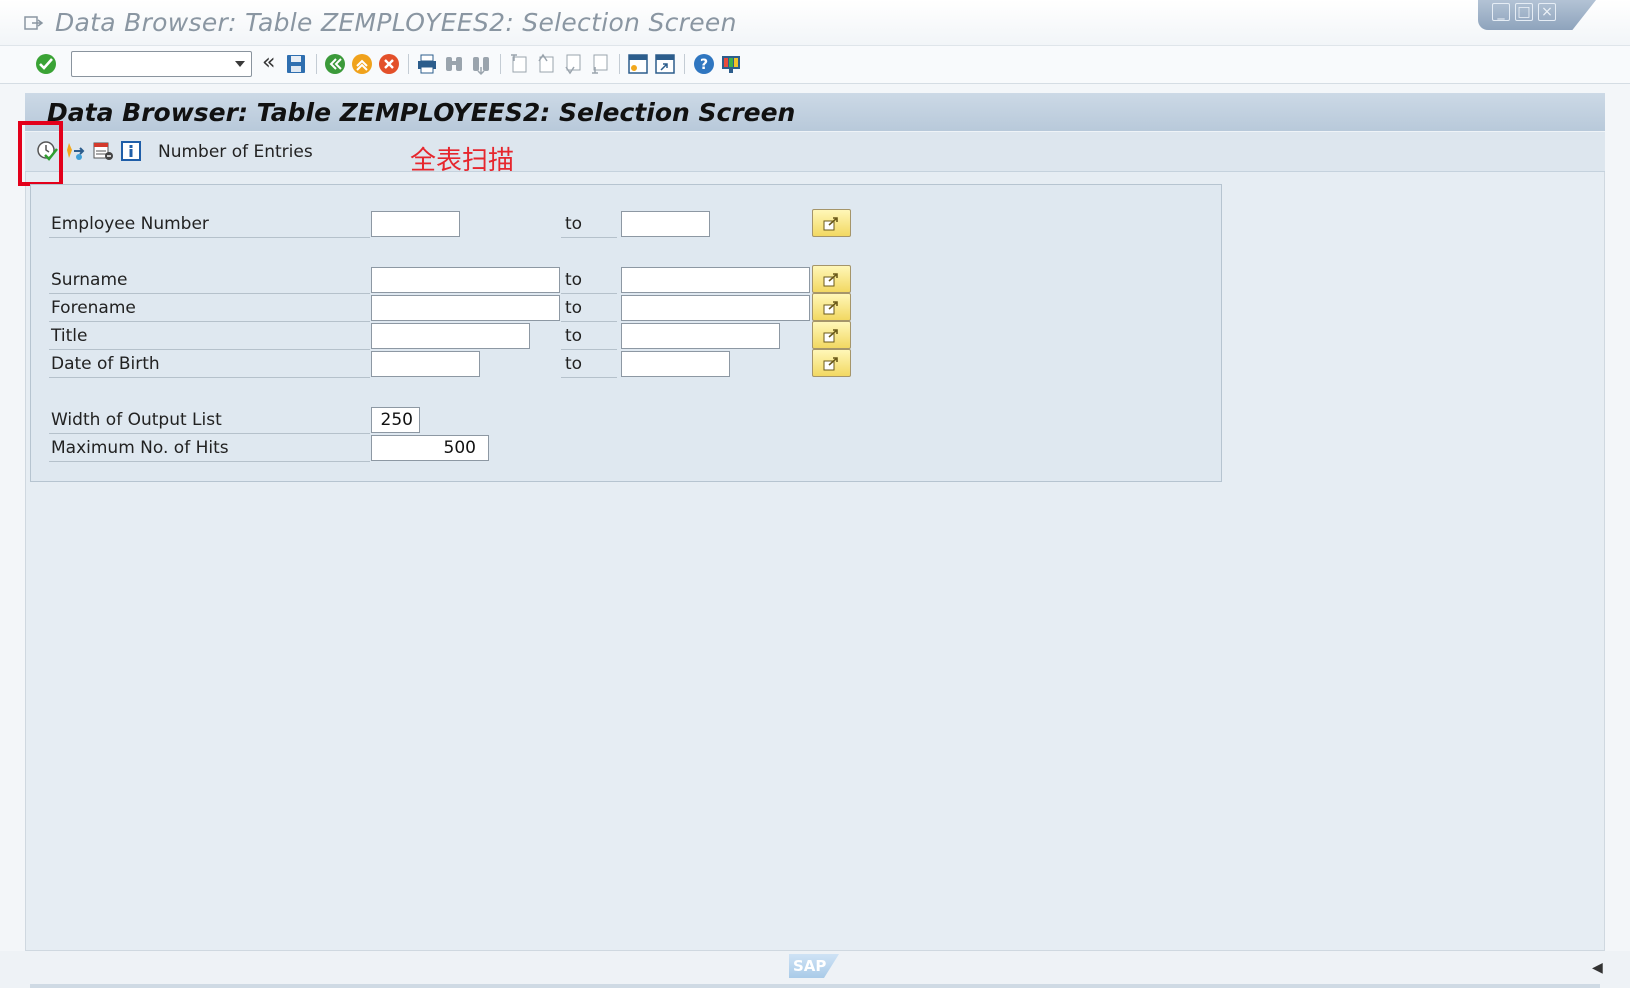 Image resolution: width=1630 pixels, height=988 pixels. Describe the element at coordinates (136, 420) in the screenshot. I see `width-of-output-list-label: Width of Output List` at that location.